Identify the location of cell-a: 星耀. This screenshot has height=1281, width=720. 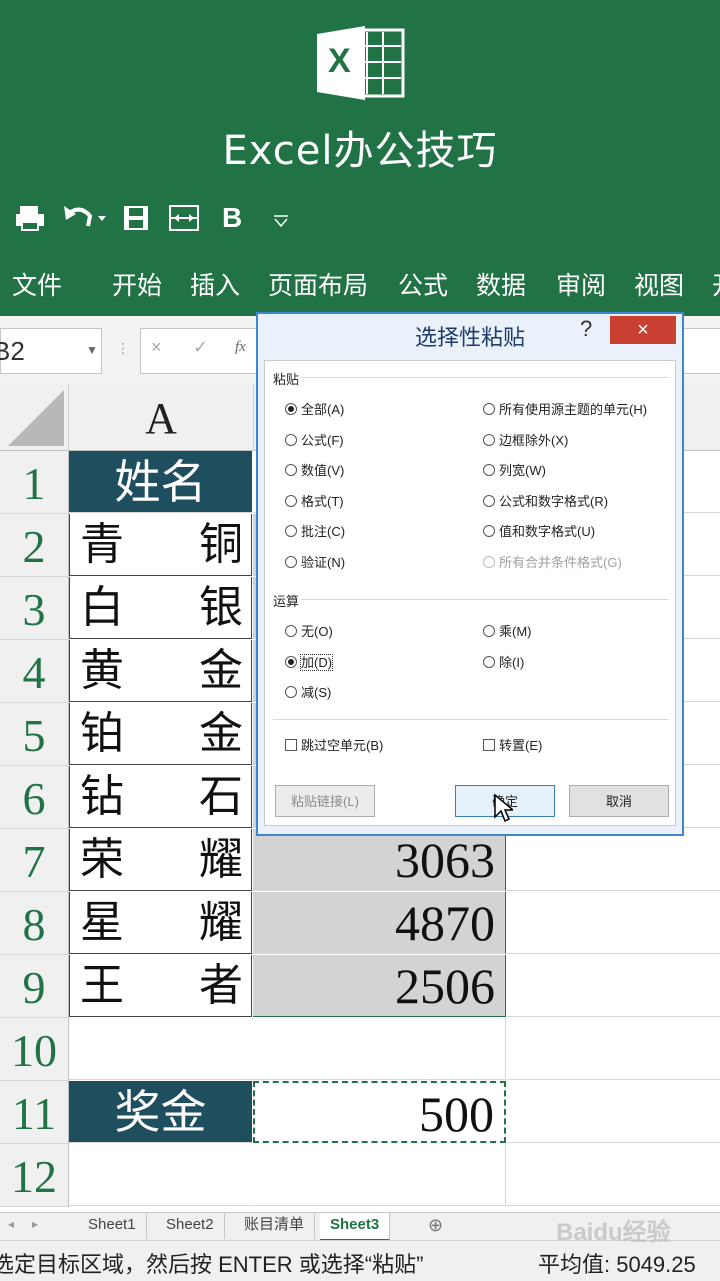
(160, 923).